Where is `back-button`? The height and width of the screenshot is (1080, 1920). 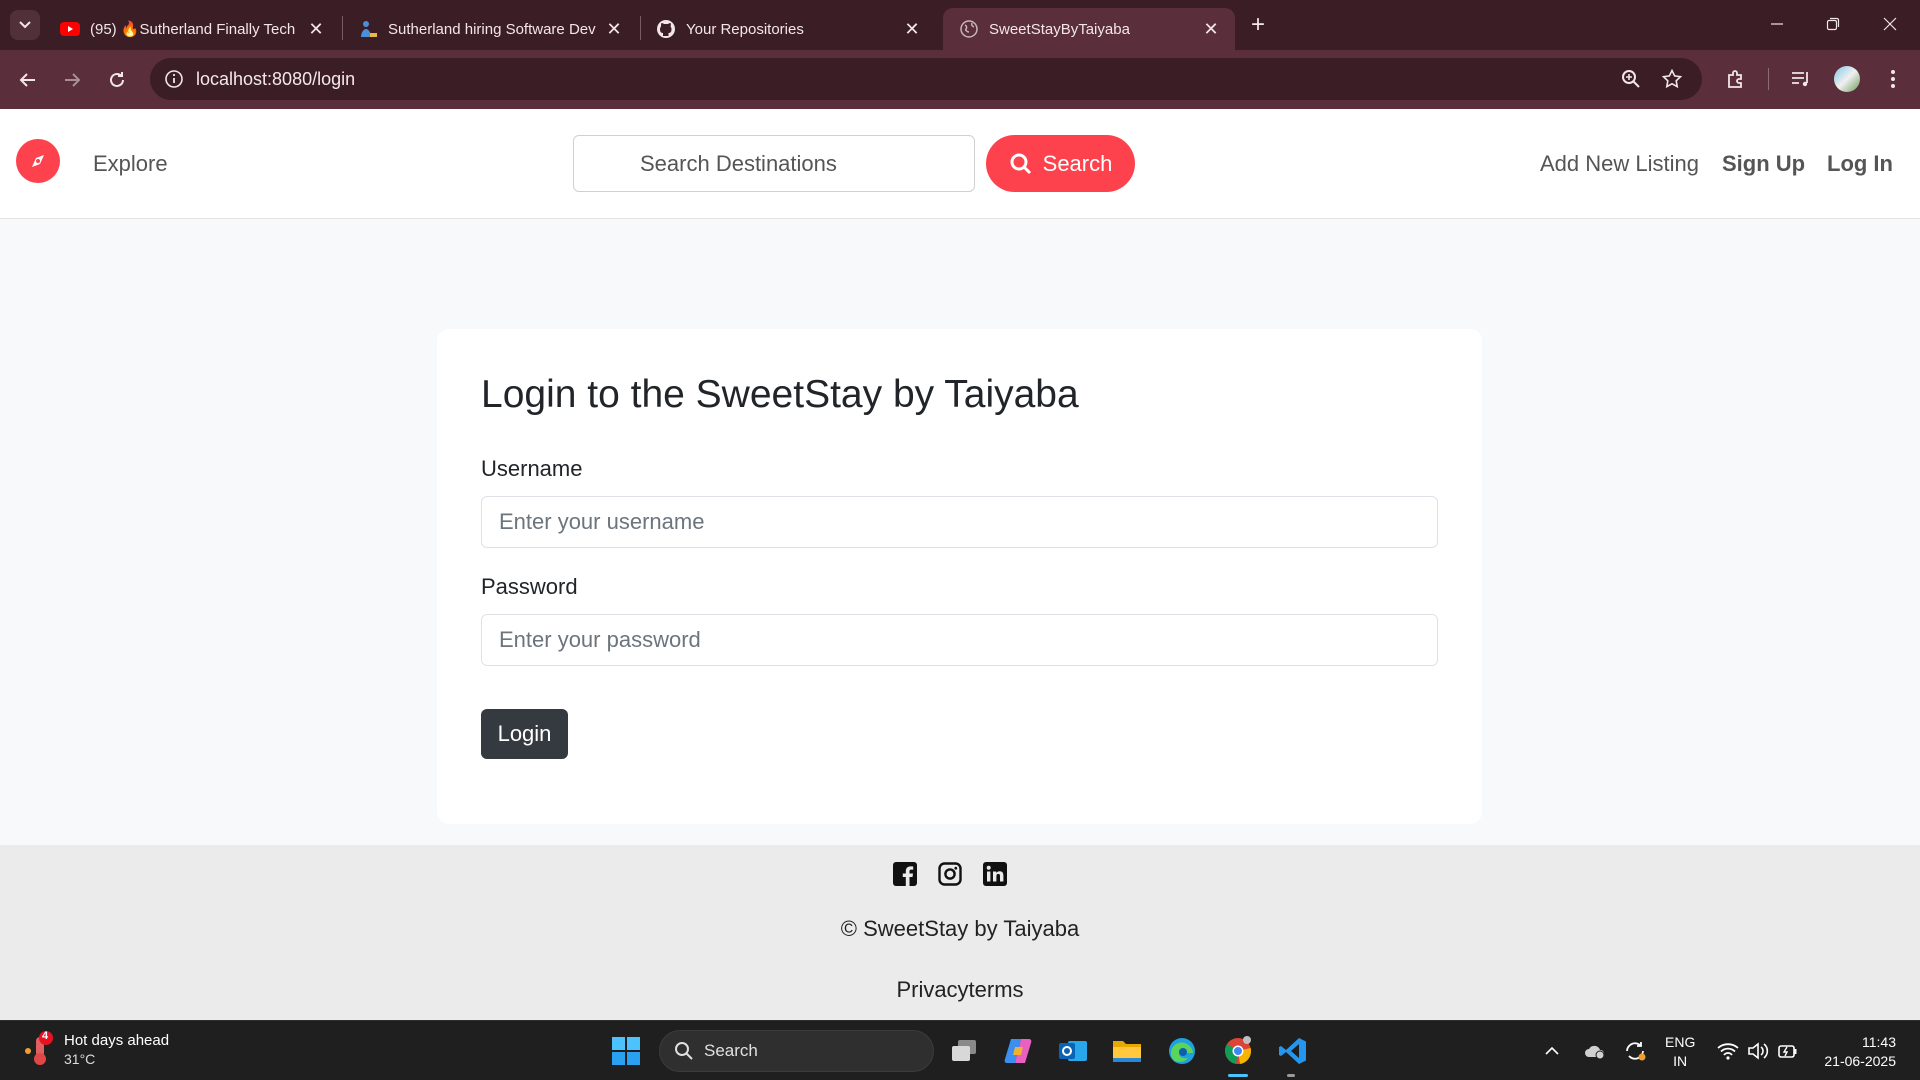 back-button is located at coordinates (28, 80).